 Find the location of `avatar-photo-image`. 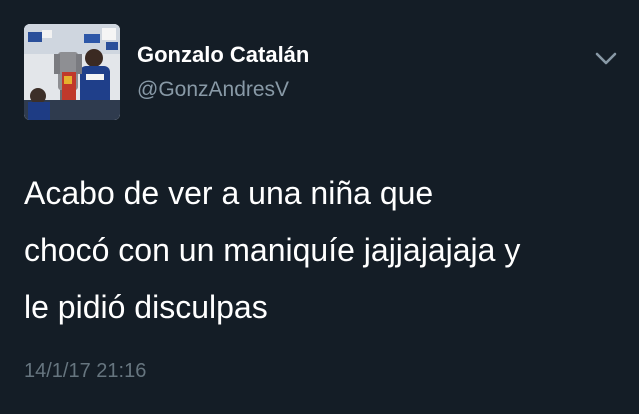

avatar-photo-image is located at coordinates (72, 72).